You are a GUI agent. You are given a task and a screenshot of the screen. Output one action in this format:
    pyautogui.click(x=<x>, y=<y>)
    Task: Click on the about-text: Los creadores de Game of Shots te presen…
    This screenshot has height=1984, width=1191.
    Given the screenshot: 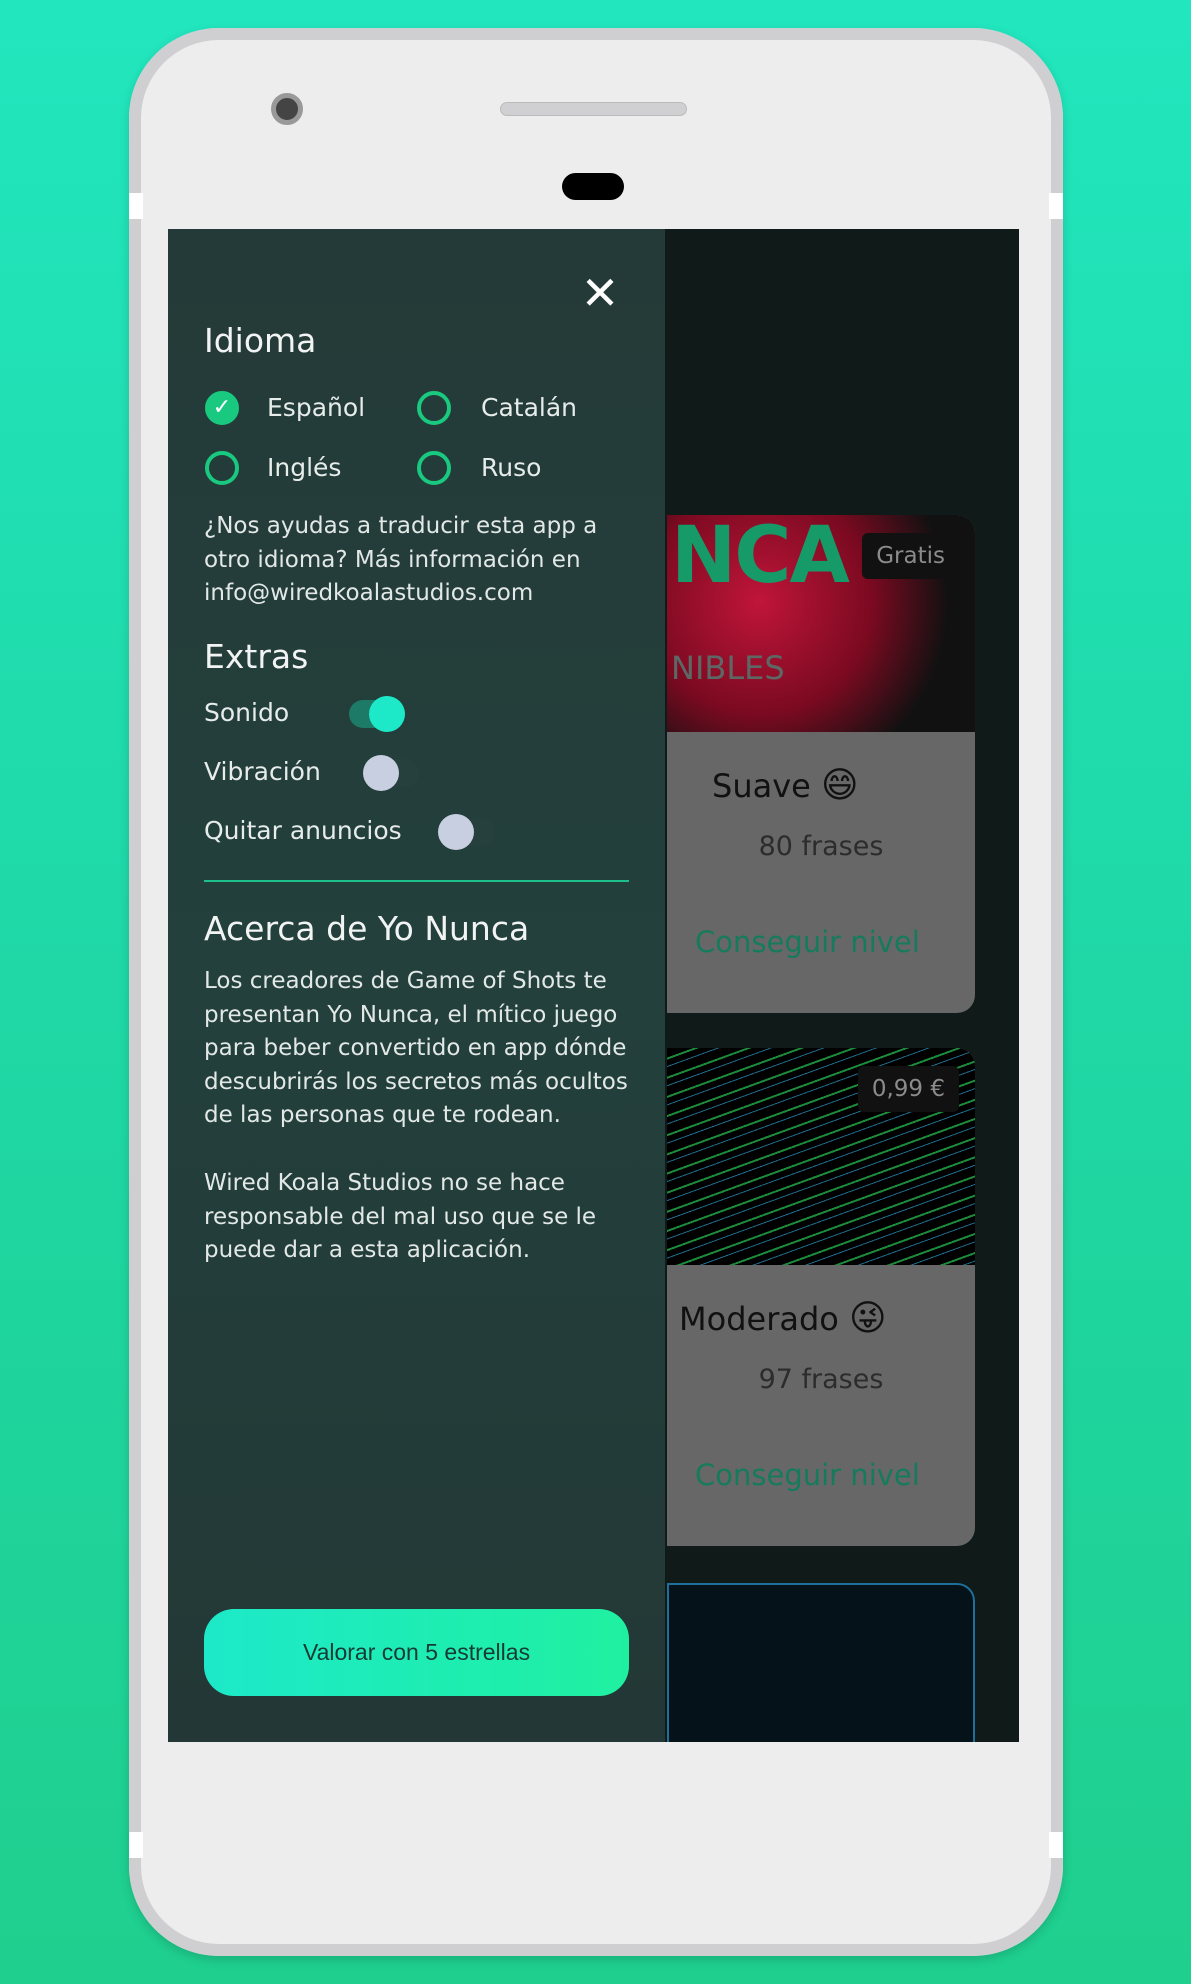 What is the action you would take?
    pyautogui.click(x=416, y=1048)
    